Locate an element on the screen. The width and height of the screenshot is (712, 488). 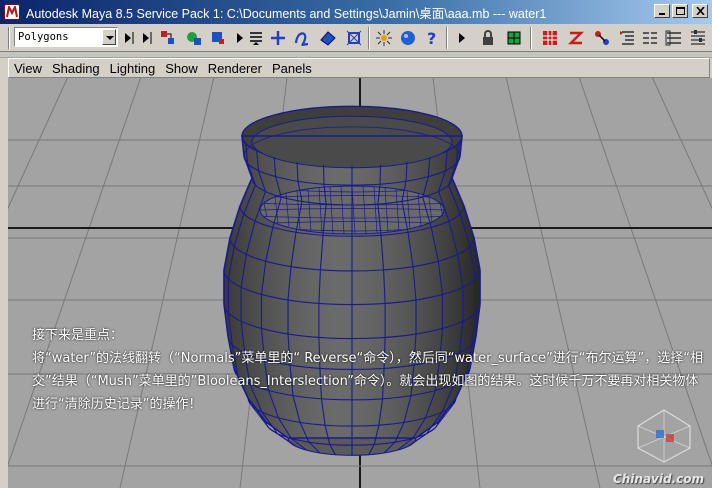
maximize-button is located at coordinates (680, 11).